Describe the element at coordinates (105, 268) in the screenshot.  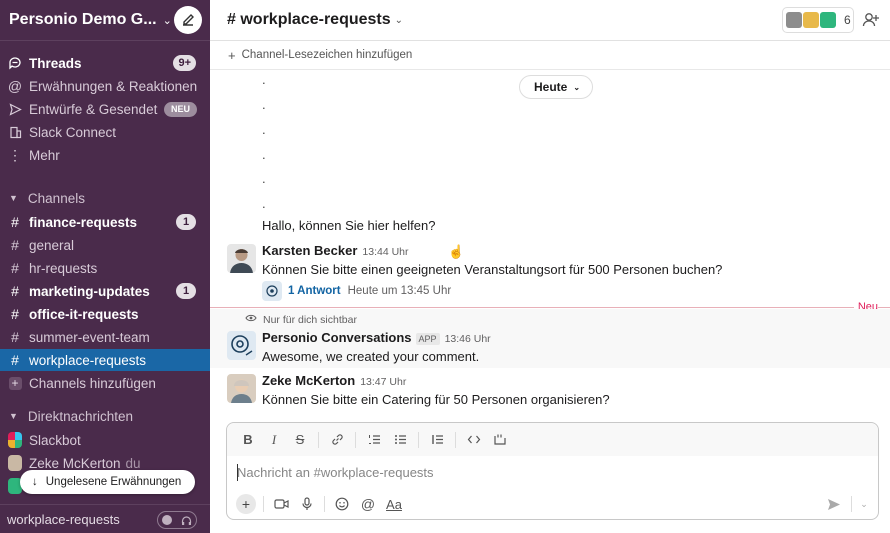
I see `sidebar-item-hr-requests: # hr-requests` at that location.